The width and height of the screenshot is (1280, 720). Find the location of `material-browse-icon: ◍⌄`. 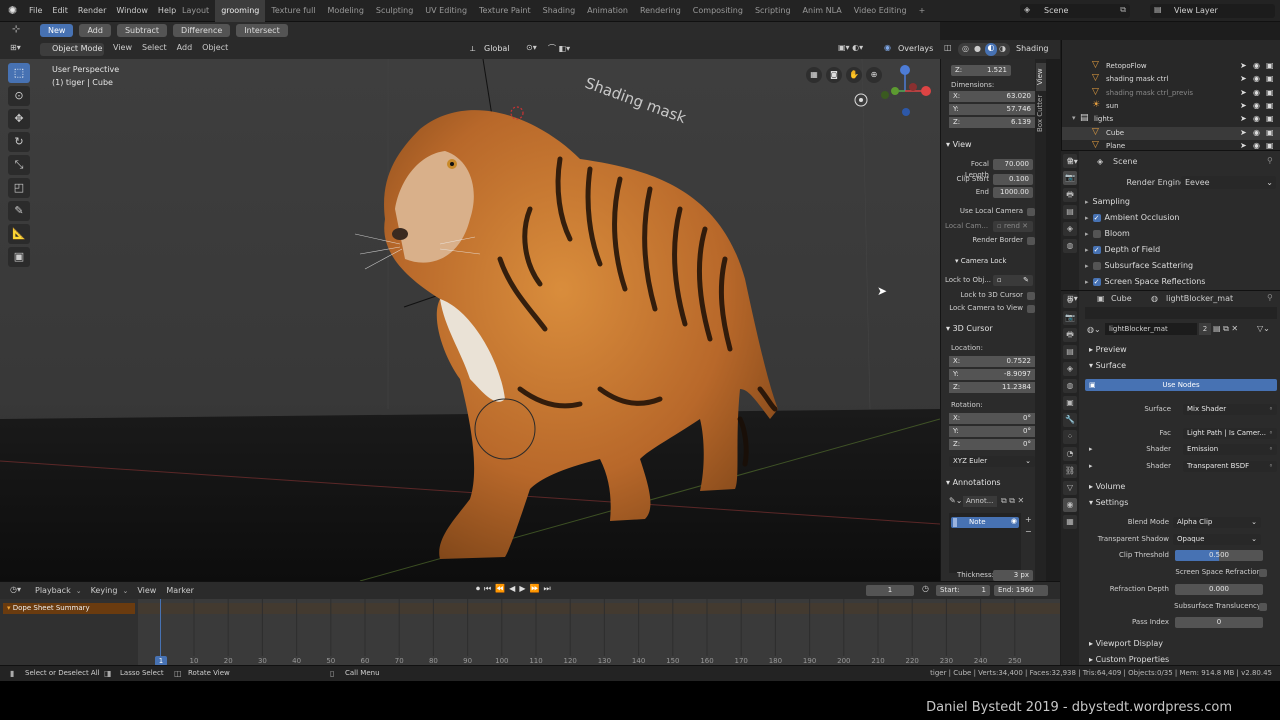

material-browse-icon: ◍⌄ is located at coordinates (1094, 329).